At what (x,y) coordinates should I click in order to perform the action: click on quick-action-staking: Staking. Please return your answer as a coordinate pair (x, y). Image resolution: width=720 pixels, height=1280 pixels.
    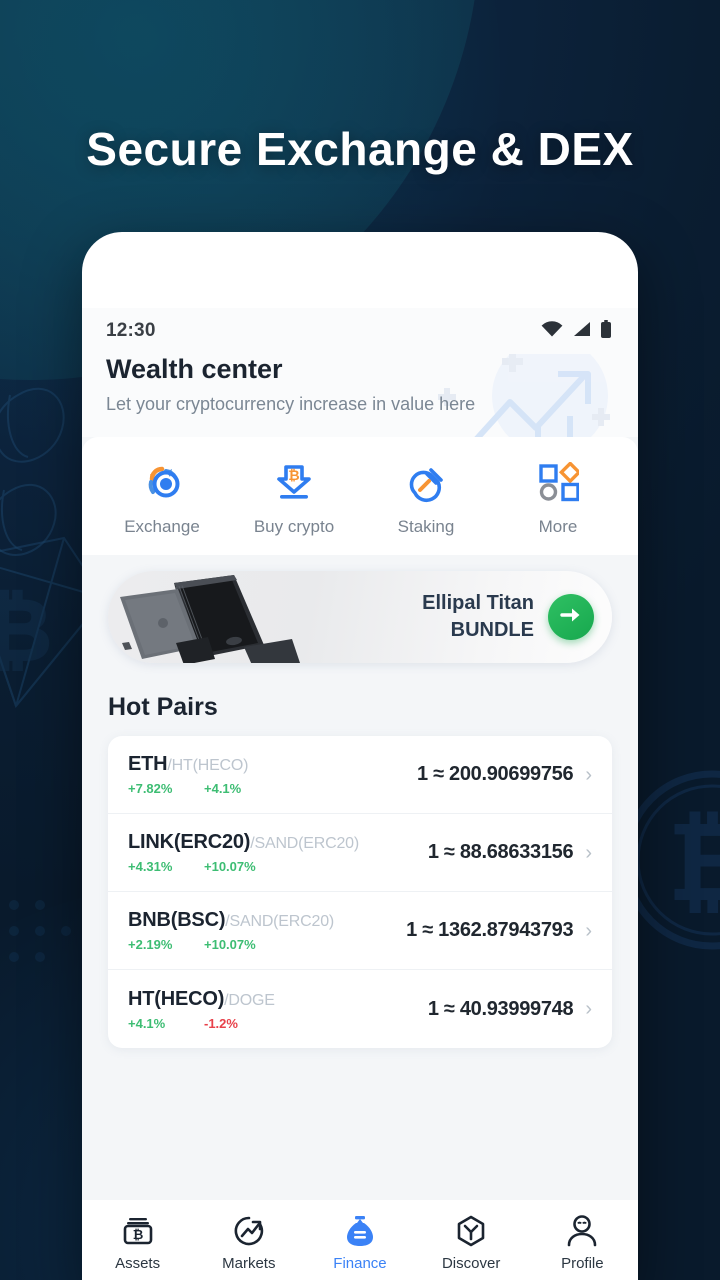
    Looking at the image, I should click on (426, 498).